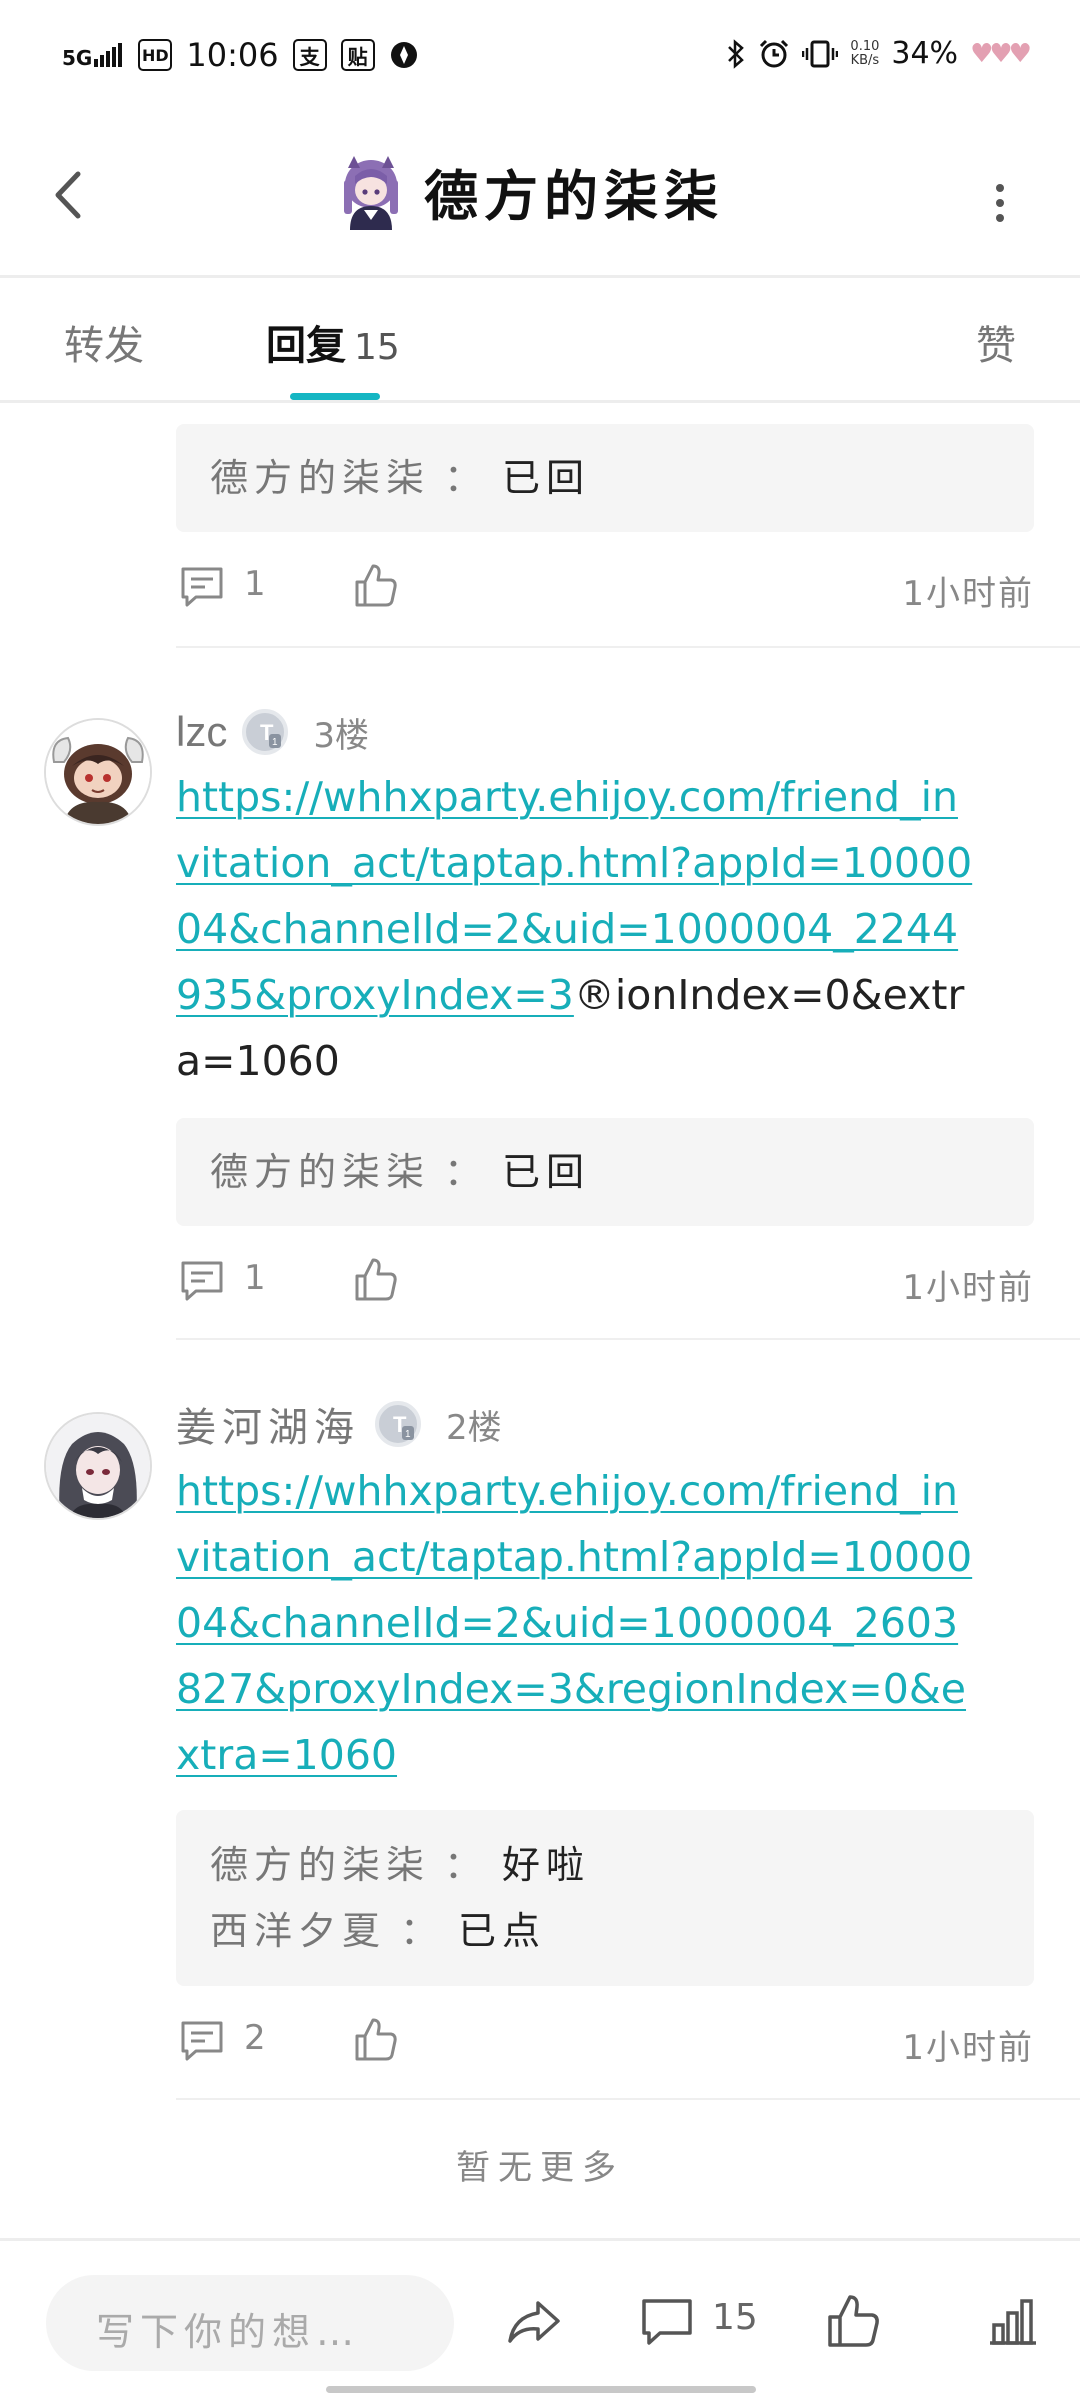 The image size is (1080, 2403). Describe the element at coordinates (232, 55) in the screenshot. I see `clock: 10:06` at that location.